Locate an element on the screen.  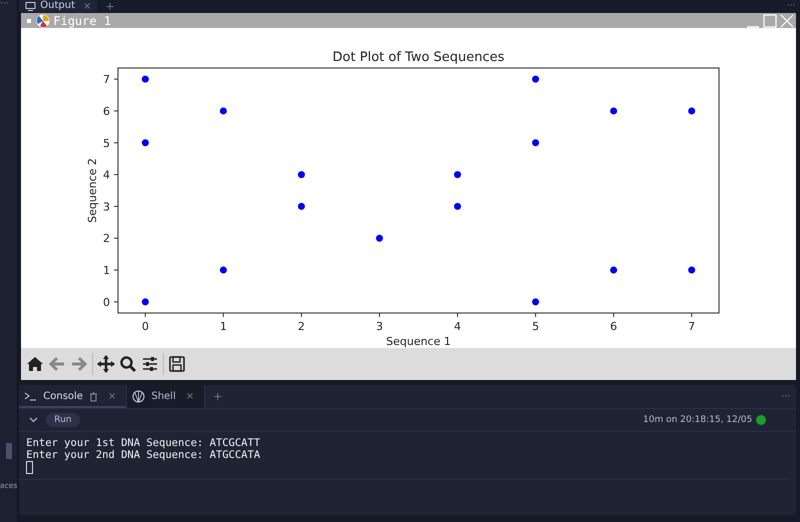
console-output-line: Enter your 2nd DNA Sequence: ATGCCATA is located at coordinates (144, 455).